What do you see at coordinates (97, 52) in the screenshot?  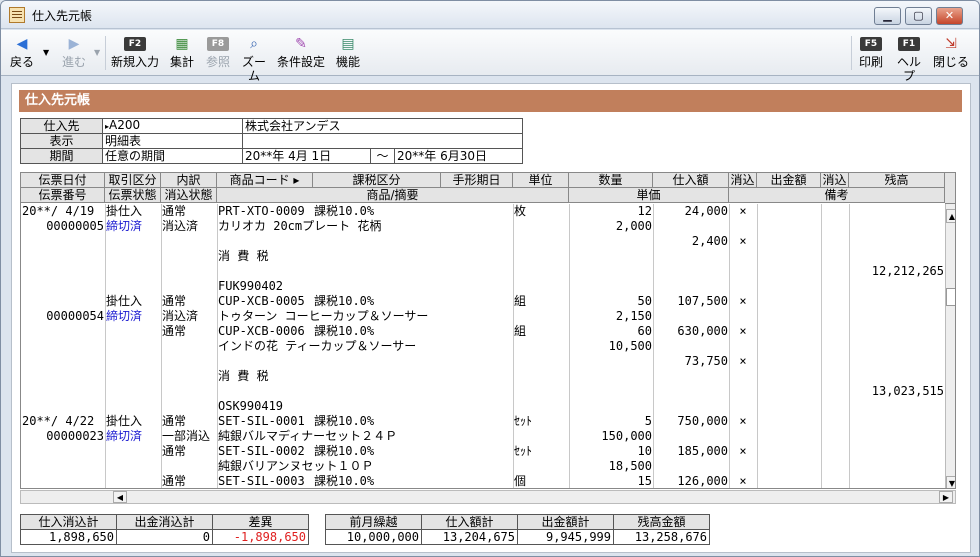 I see `forward-dropdown-icon: ▼` at bounding box center [97, 52].